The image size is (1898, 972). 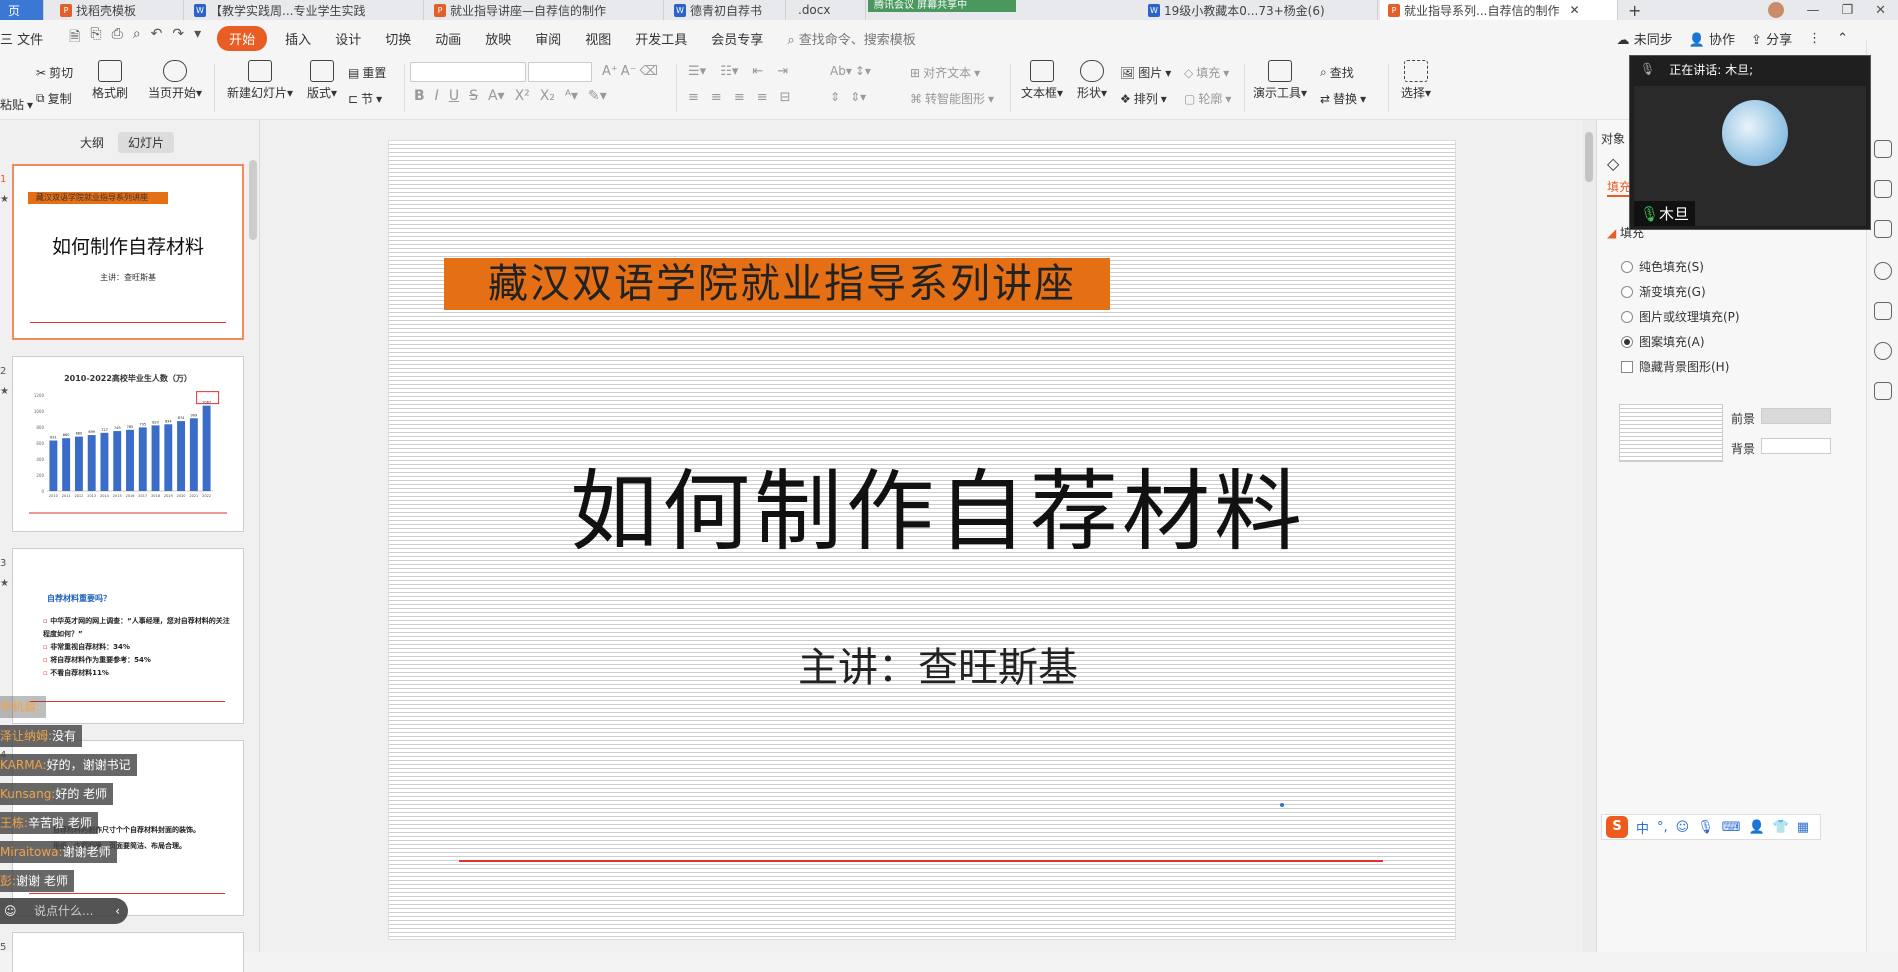 What do you see at coordinates (1796, 416) in the screenshot?
I see `foreground-color-select` at bounding box center [1796, 416].